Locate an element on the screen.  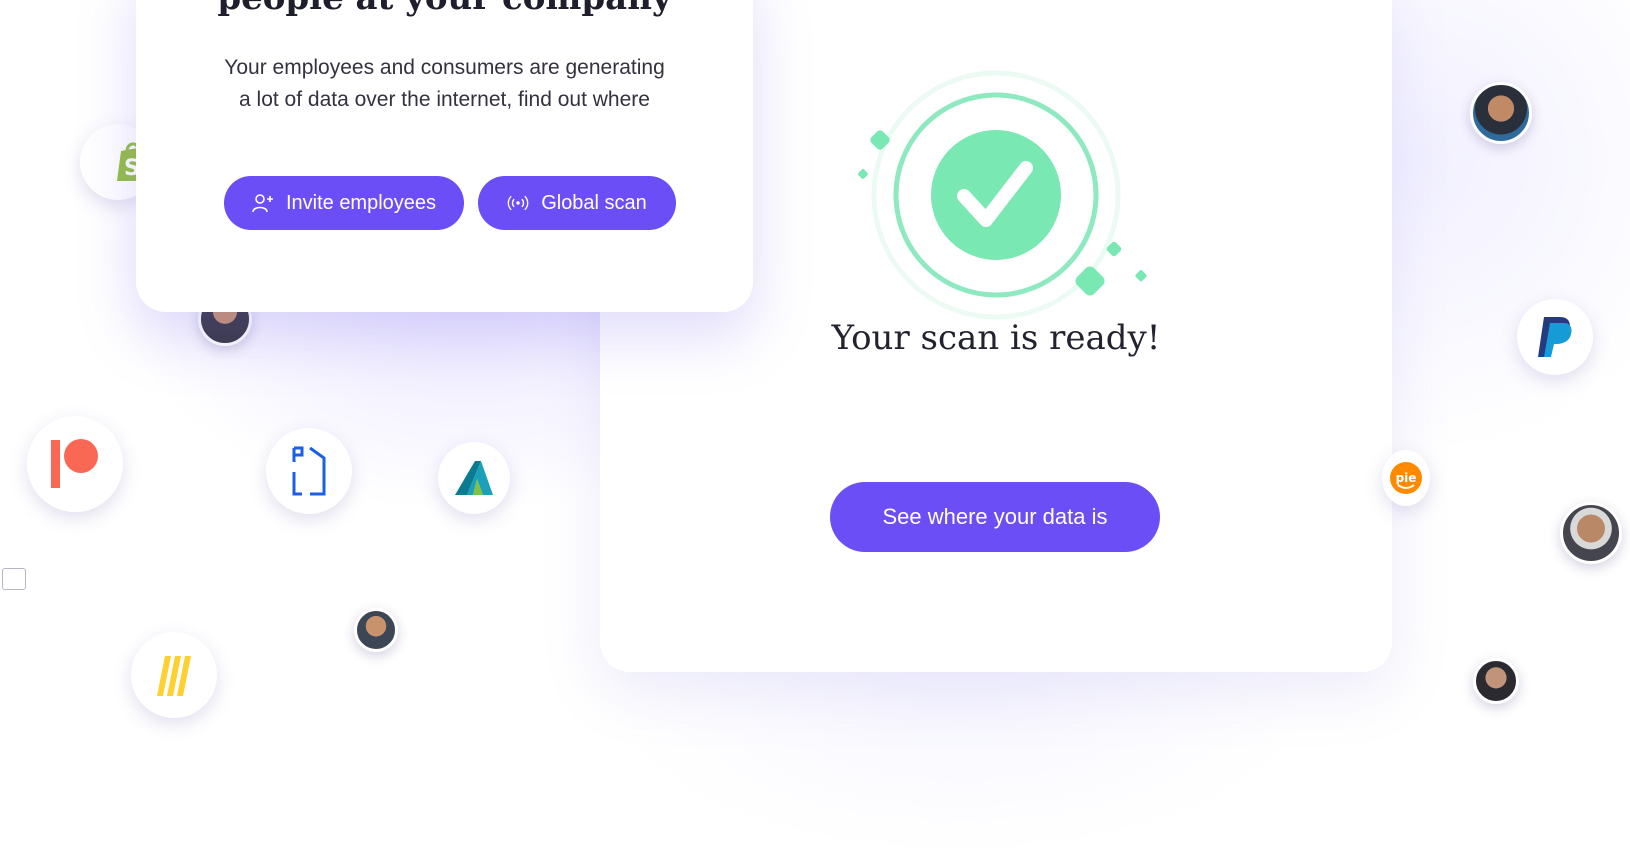
pie-icon: pie is located at coordinates (1406, 478).